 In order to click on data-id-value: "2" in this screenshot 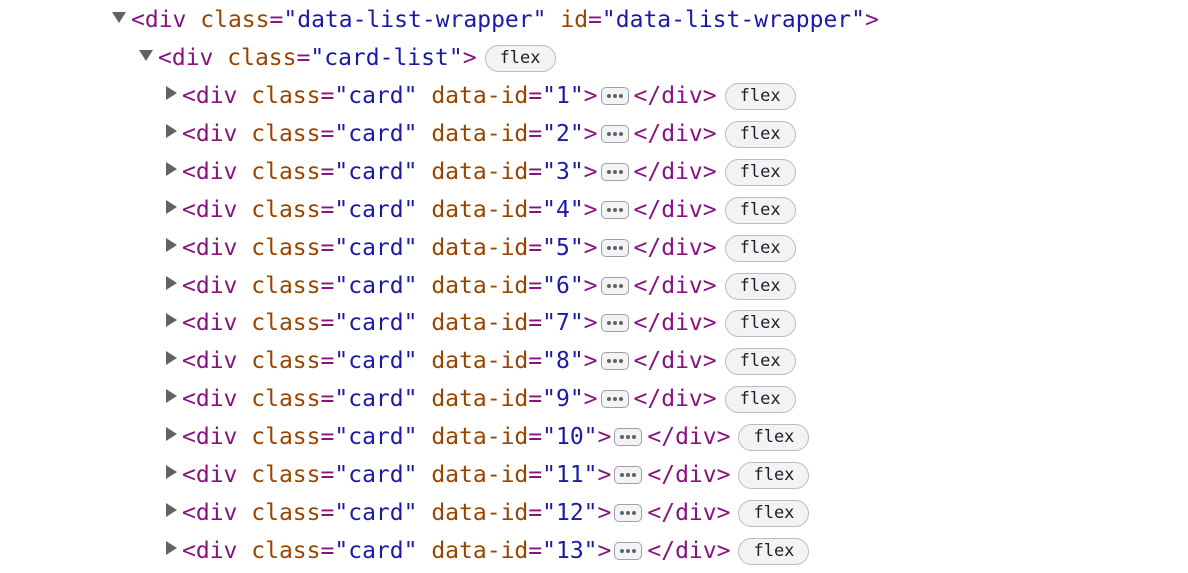, I will do `click(563, 134)`.